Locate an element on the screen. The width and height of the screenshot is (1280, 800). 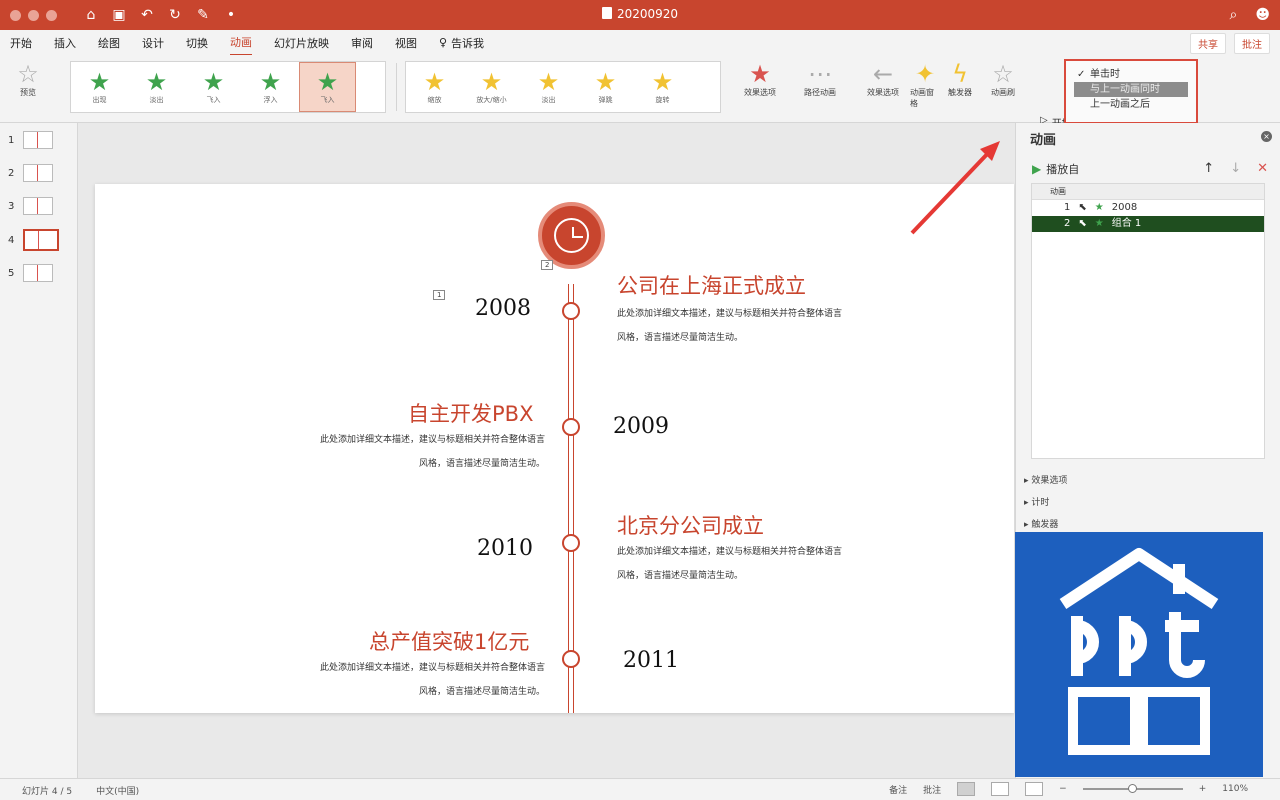
effect-grow-shrink: ★ 放大/缩小 is located at coordinates (491, 87).